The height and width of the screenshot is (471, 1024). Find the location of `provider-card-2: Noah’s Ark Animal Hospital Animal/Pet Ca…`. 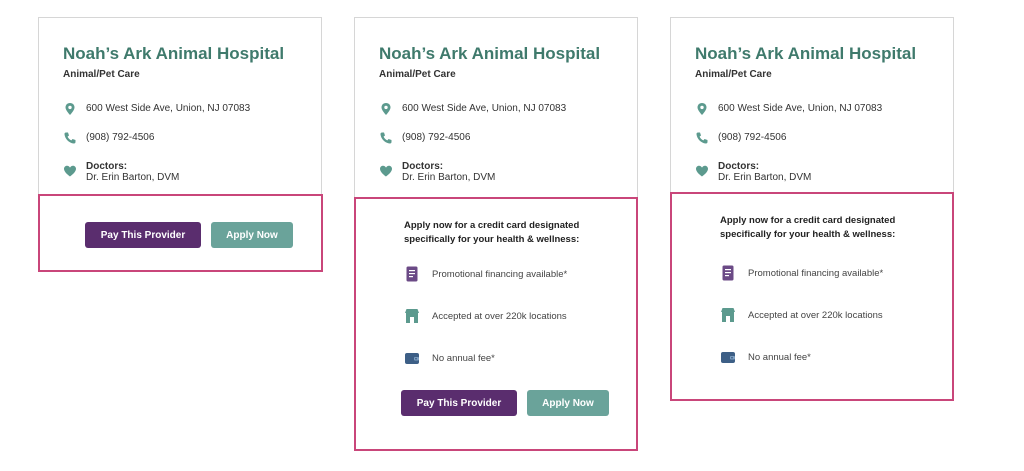

provider-card-2: Noah’s Ark Animal Hospital Animal/Pet Ca… is located at coordinates (496, 109).